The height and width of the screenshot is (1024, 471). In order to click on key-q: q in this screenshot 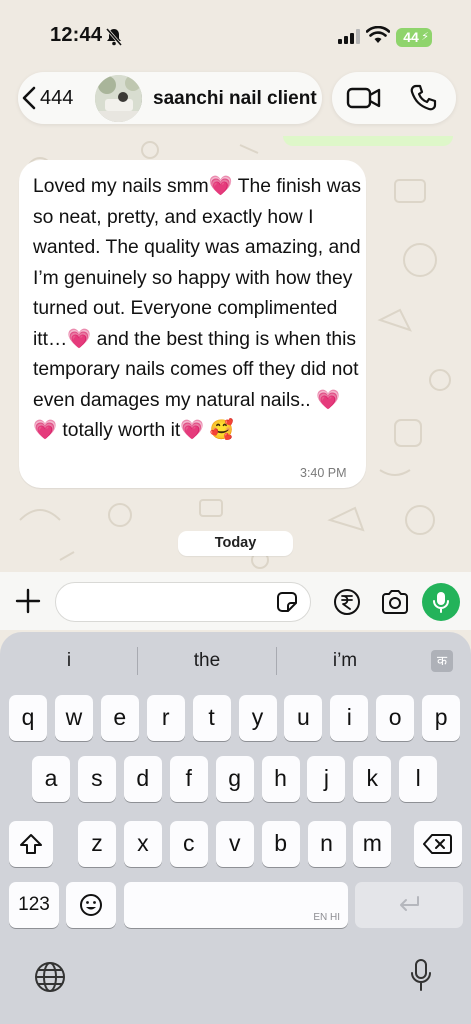, I will do `click(28, 718)`.